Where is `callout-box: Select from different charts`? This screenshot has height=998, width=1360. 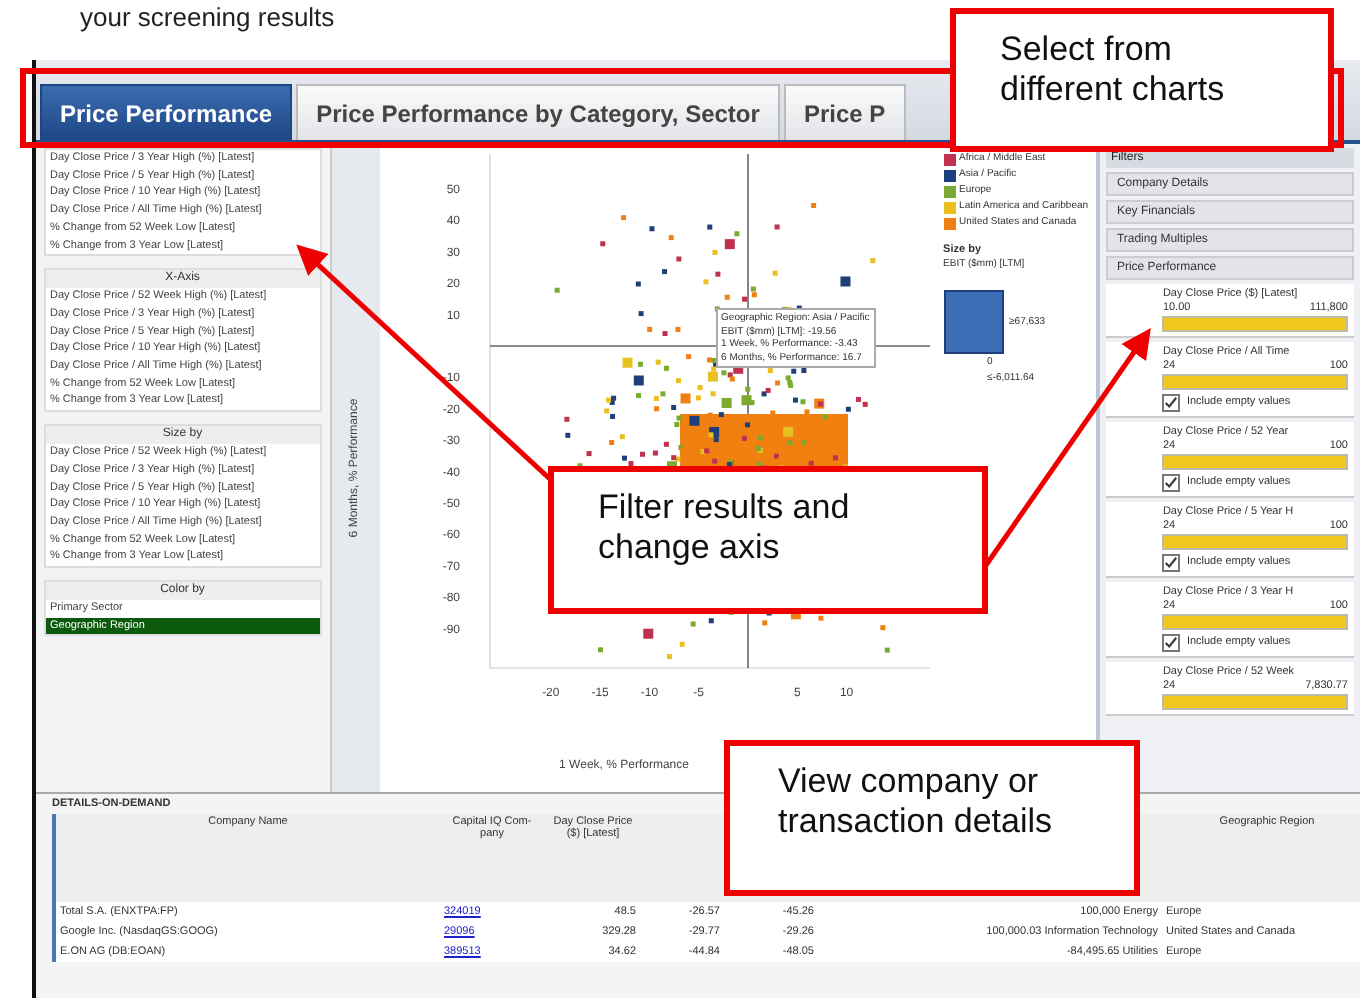 callout-box: Select from different charts is located at coordinates (1142, 80).